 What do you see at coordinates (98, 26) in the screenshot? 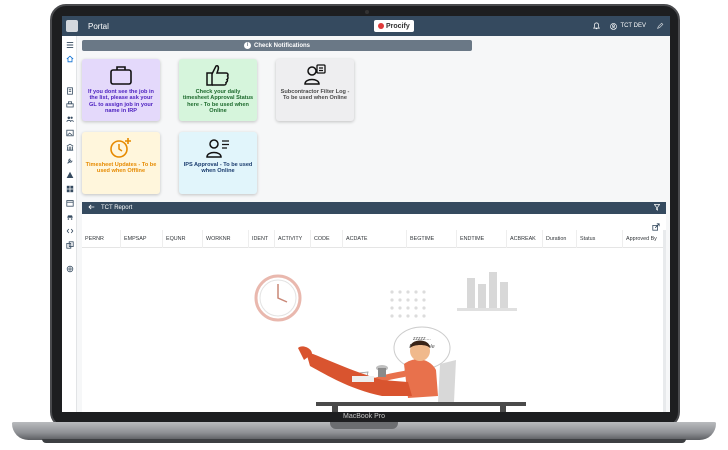
I see `app-title: Portal` at bounding box center [98, 26].